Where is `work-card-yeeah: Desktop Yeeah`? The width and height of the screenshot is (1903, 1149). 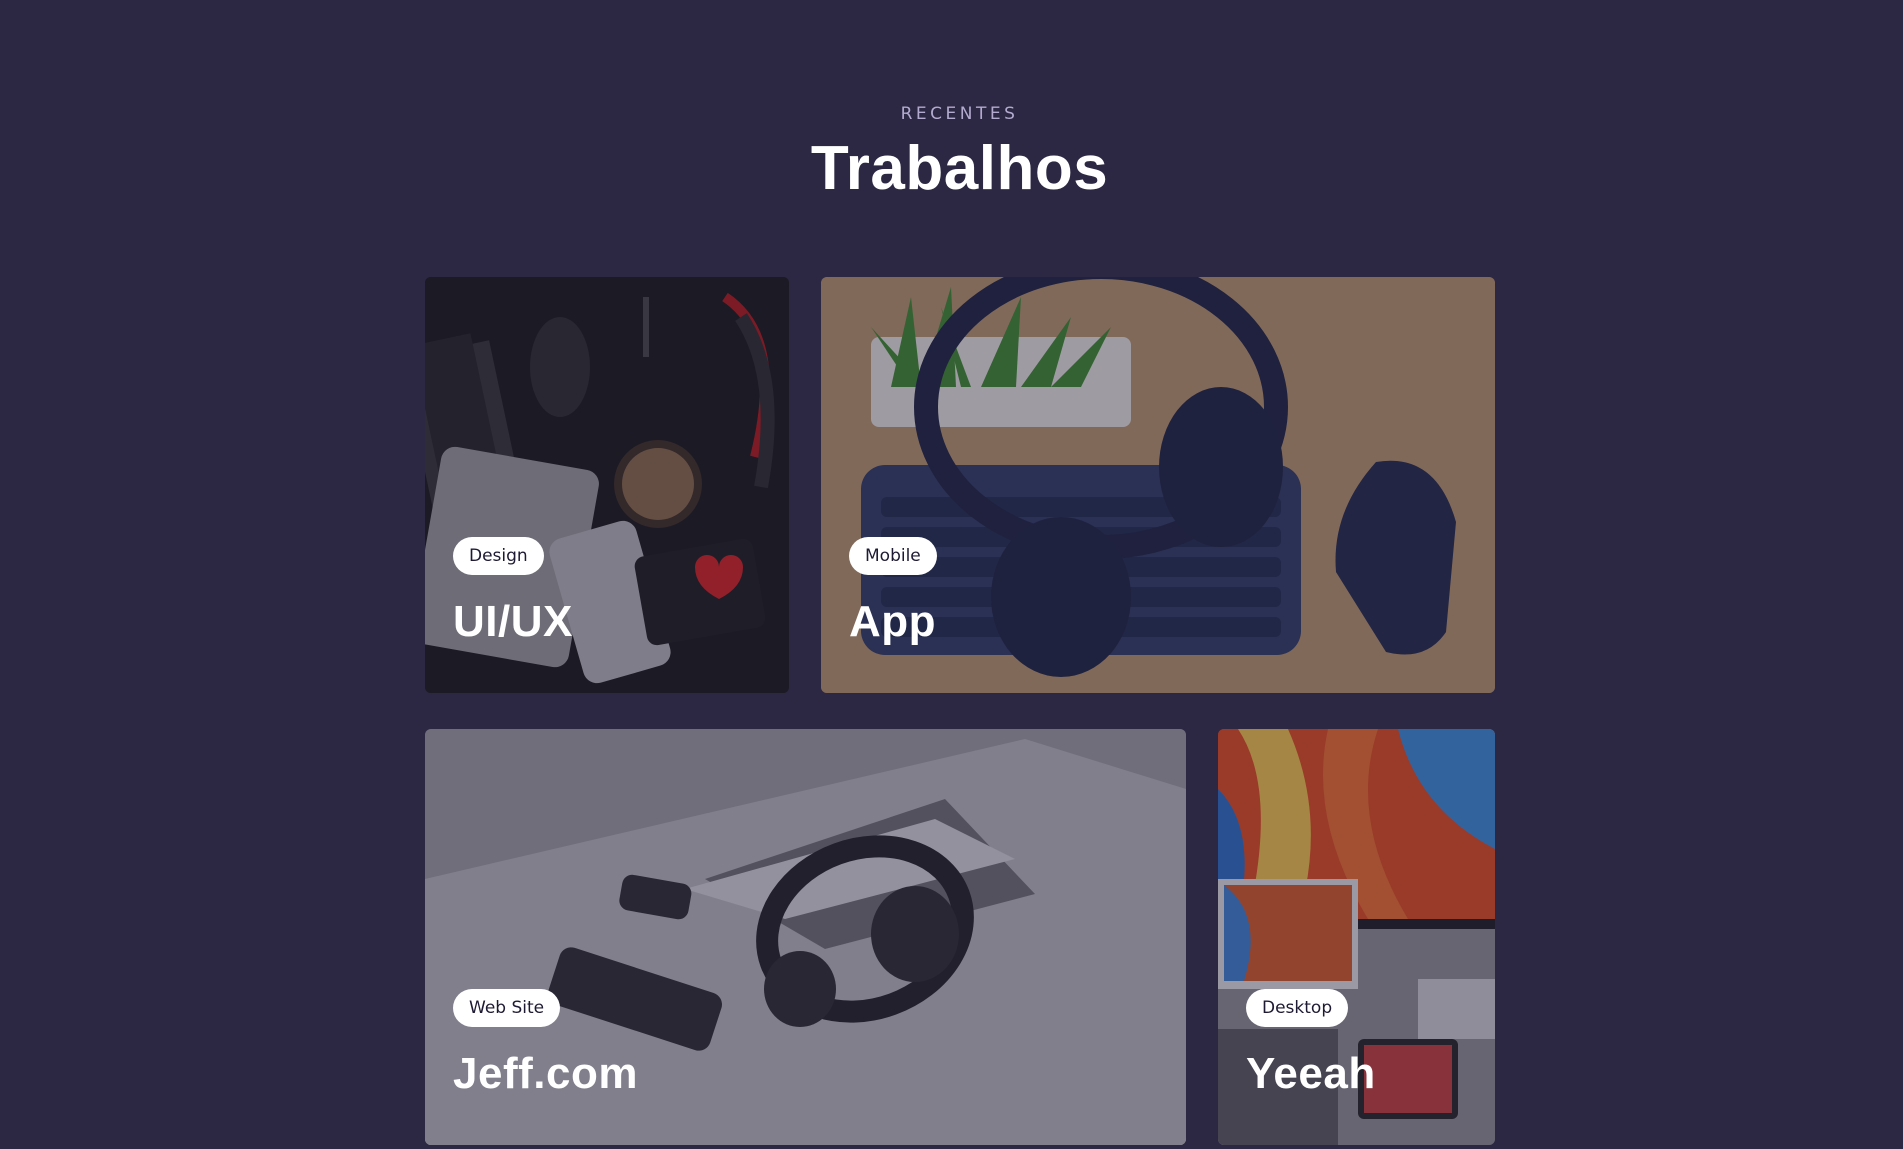 work-card-yeeah: Desktop Yeeah is located at coordinates (1356, 937).